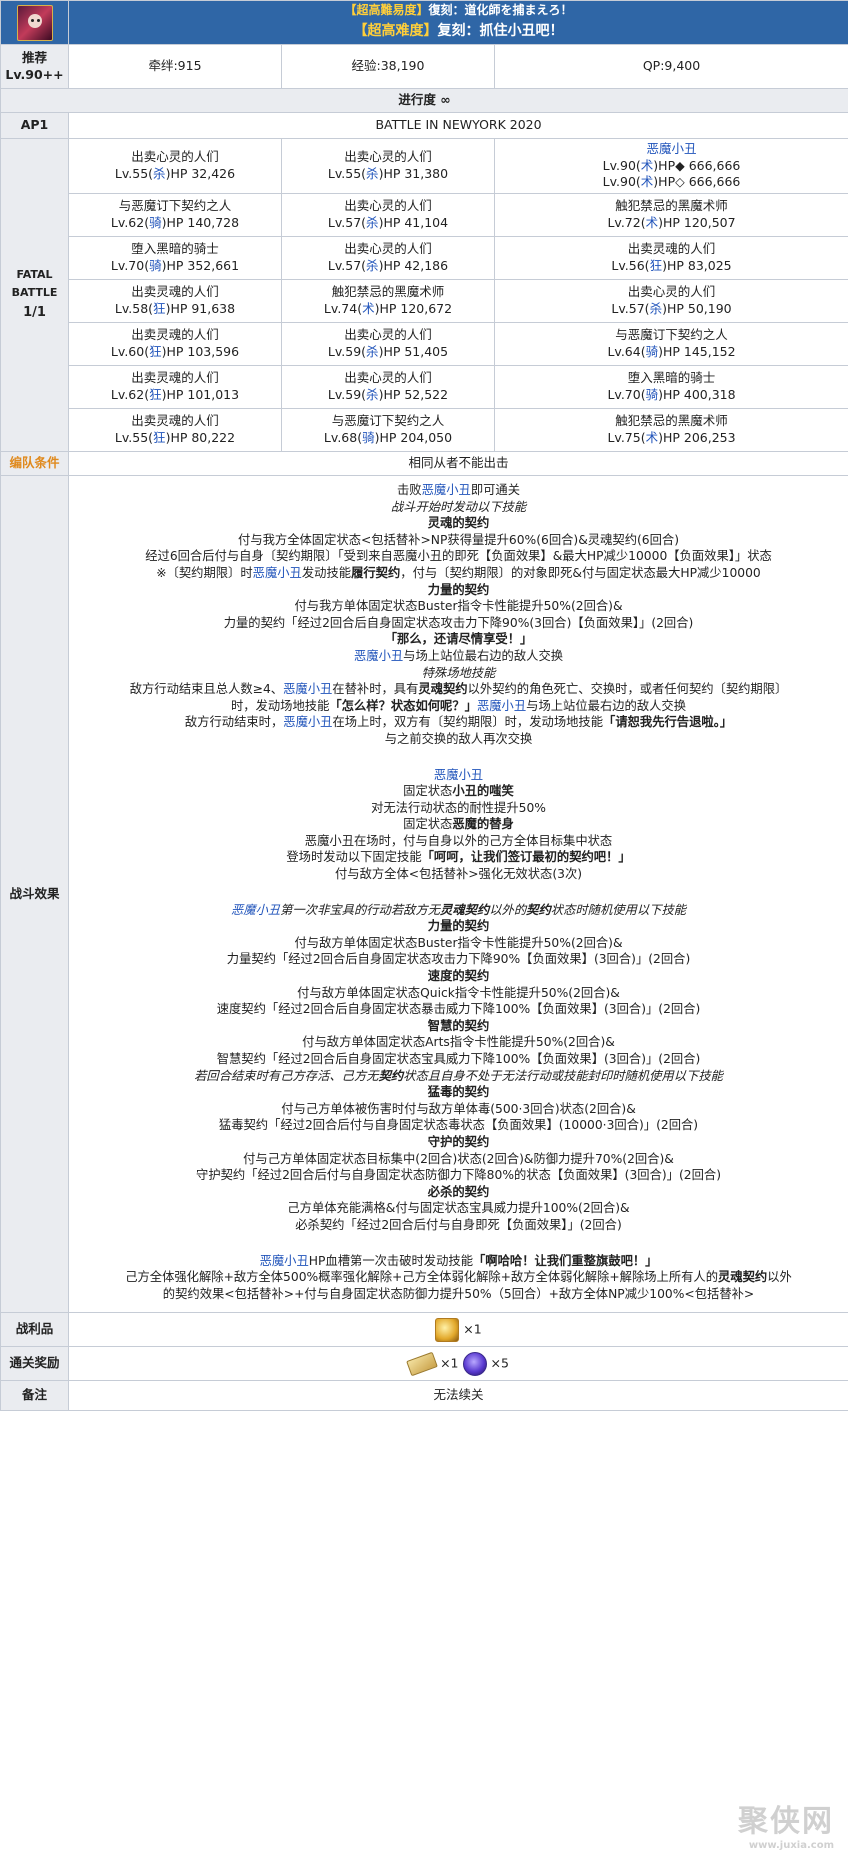 This screenshot has width=848, height=1865. I want to click on enemy-stats: Lv.55(杀)HP 31,380, so click(388, 173).